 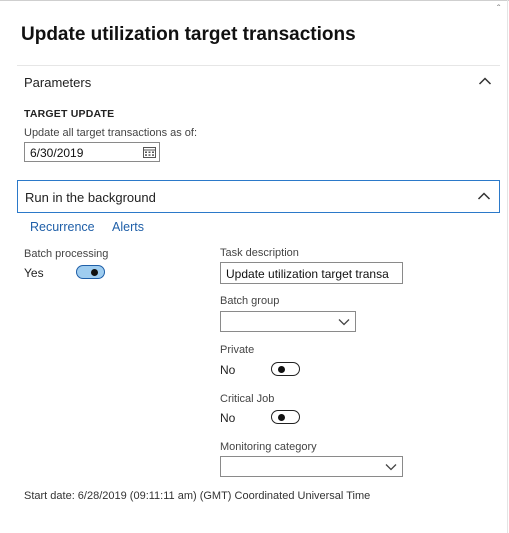 What do you see at coordinates (247, 399) in the screenshot?
I see `critical-job-label: Critical Job` at bounding box center [247, 399].